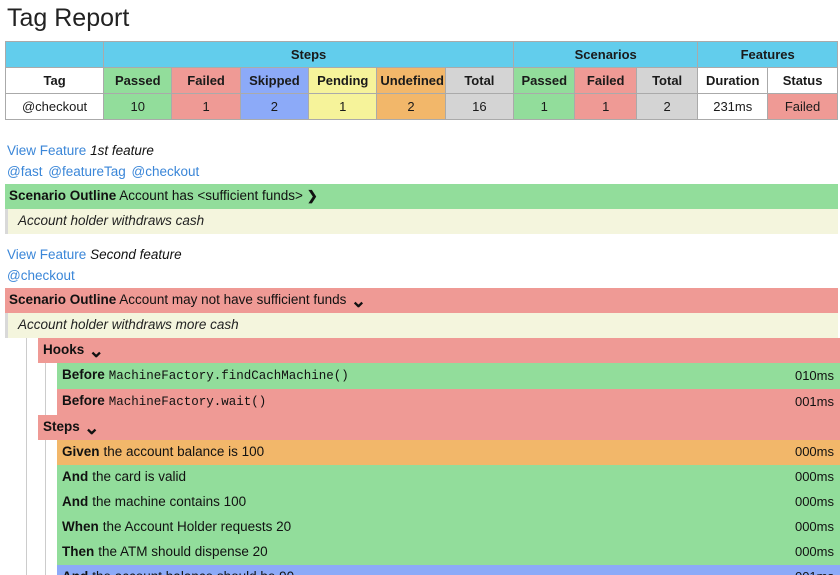  What do you see at coordinates (312, 196) in the screenshot?
I see `chevron-right-icon: ❯` at bounding box center [312, 196].